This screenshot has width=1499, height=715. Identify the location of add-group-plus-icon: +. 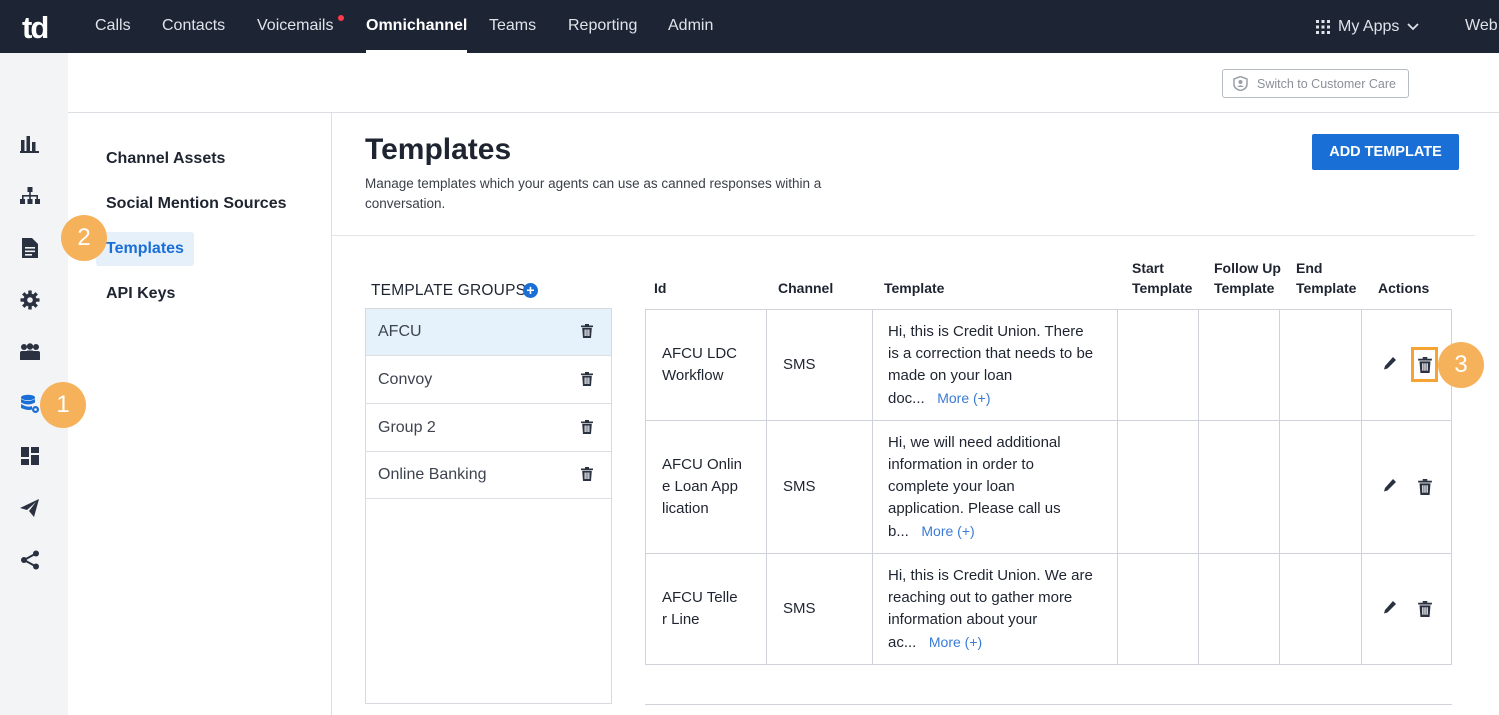
(530, 290).